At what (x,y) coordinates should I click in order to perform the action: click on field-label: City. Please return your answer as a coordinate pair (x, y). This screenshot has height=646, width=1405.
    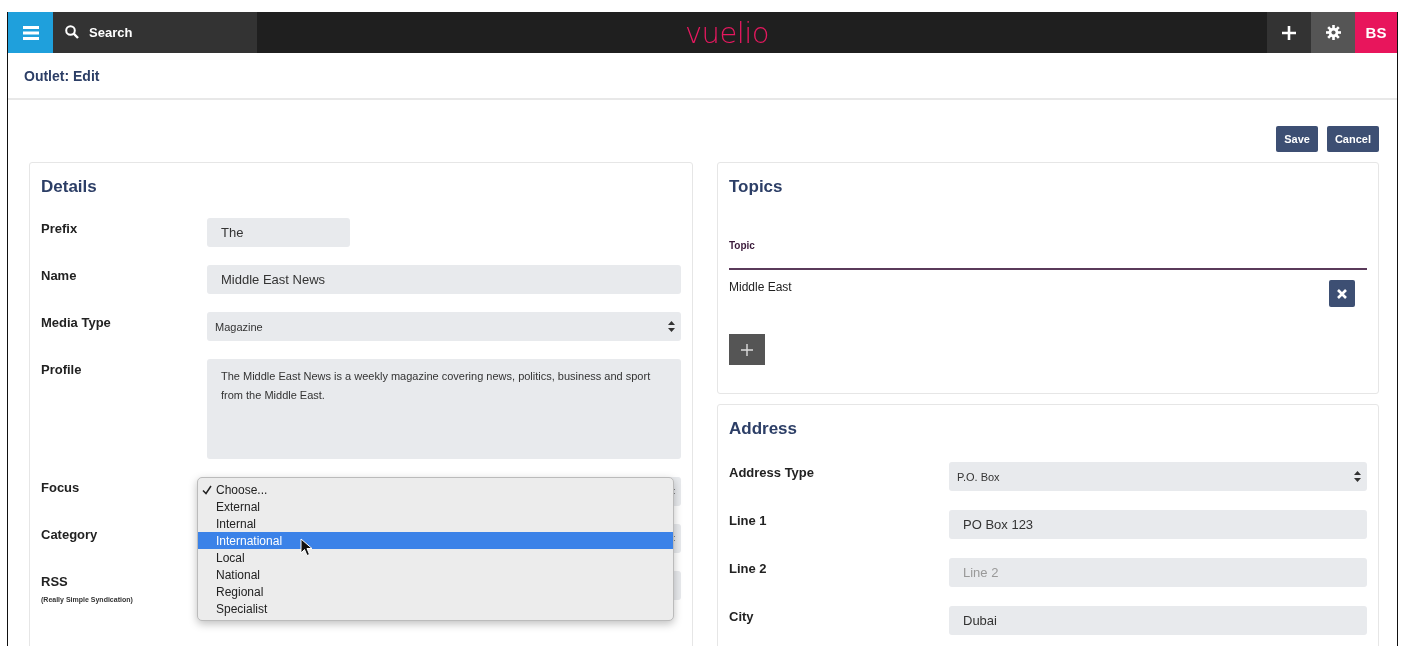
    Looking at the image, I should click on (742, 616).